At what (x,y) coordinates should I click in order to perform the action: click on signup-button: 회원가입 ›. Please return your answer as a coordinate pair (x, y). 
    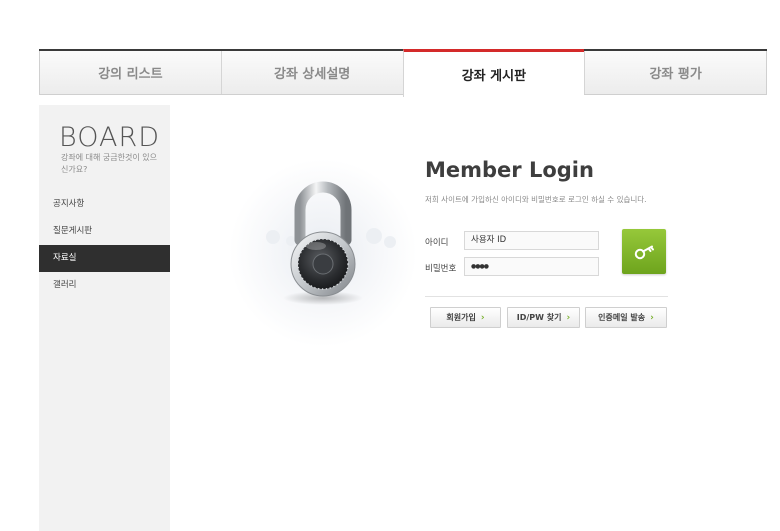
    Looking at the image, I should click on (465, 317).